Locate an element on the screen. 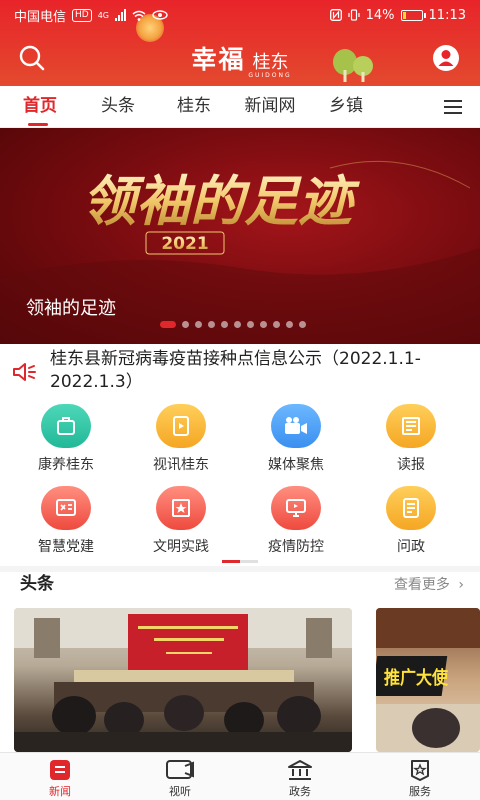  service-label: 读报 is located at coordinates (411, 465).